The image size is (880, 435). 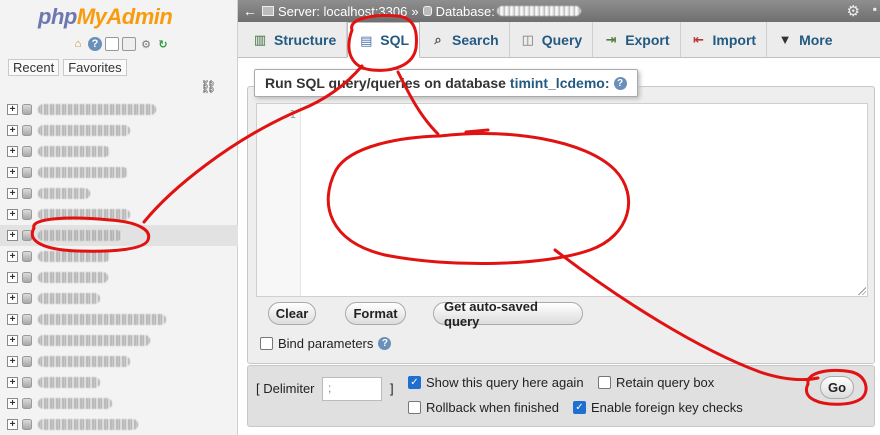 I want to click on tab-search: ⌕ Search, so click(x=465, y=39).